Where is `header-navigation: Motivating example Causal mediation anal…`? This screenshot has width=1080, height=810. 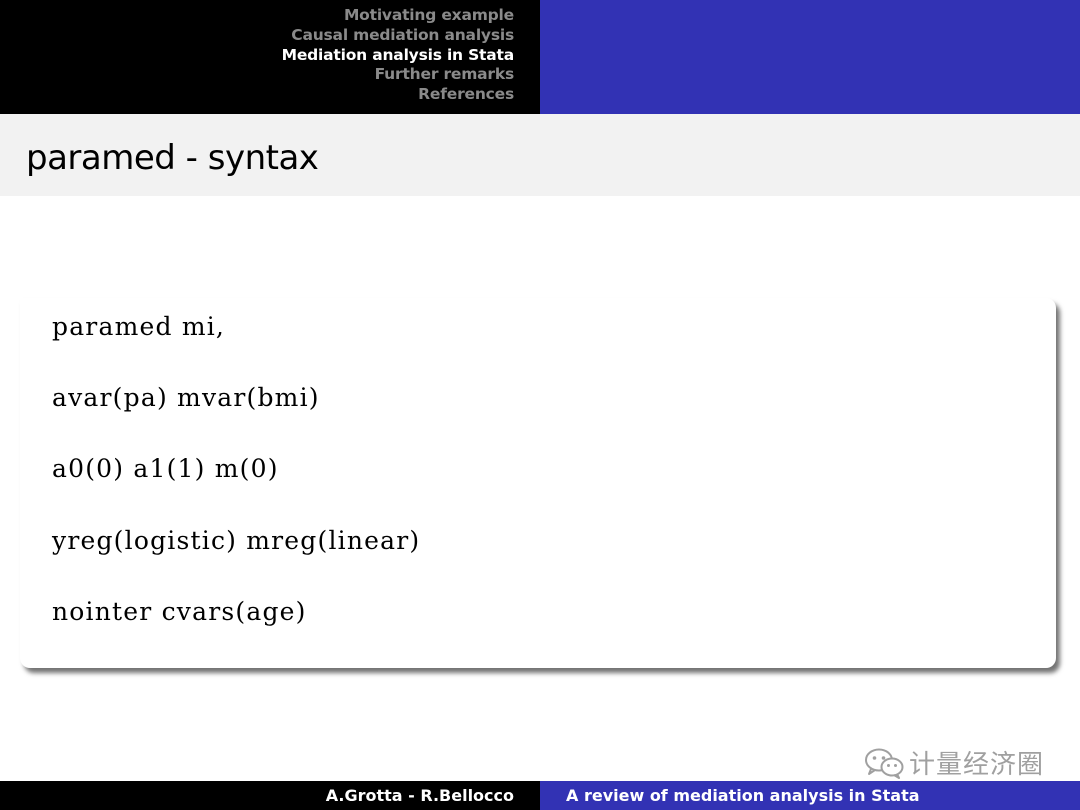 header-navigation: Motivating example Causal mediation anal… is located at coordinates (540, 57).